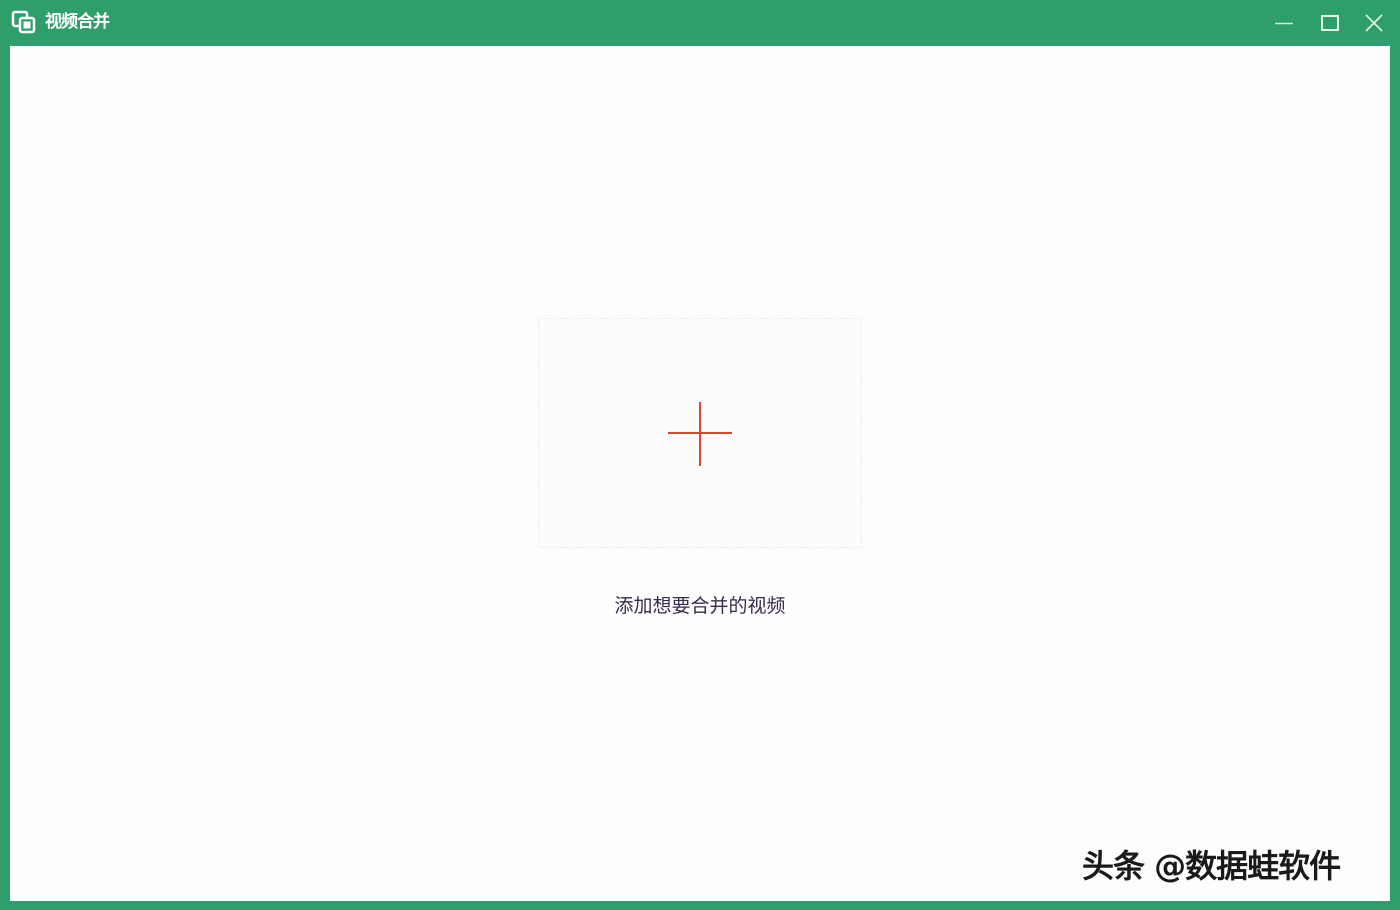 This screenshot has width=1400, height=910. I want to click on minimize-icon, so click(1284, 23).